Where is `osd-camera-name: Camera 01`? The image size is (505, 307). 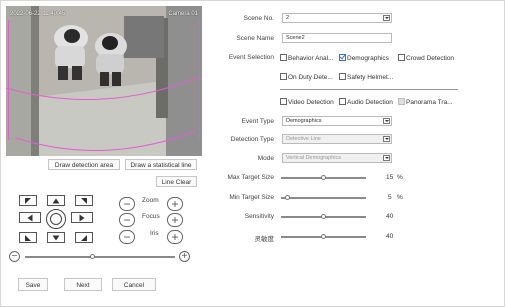
osd-camera-name: Camera 01 is located at coordinates (183, 14).